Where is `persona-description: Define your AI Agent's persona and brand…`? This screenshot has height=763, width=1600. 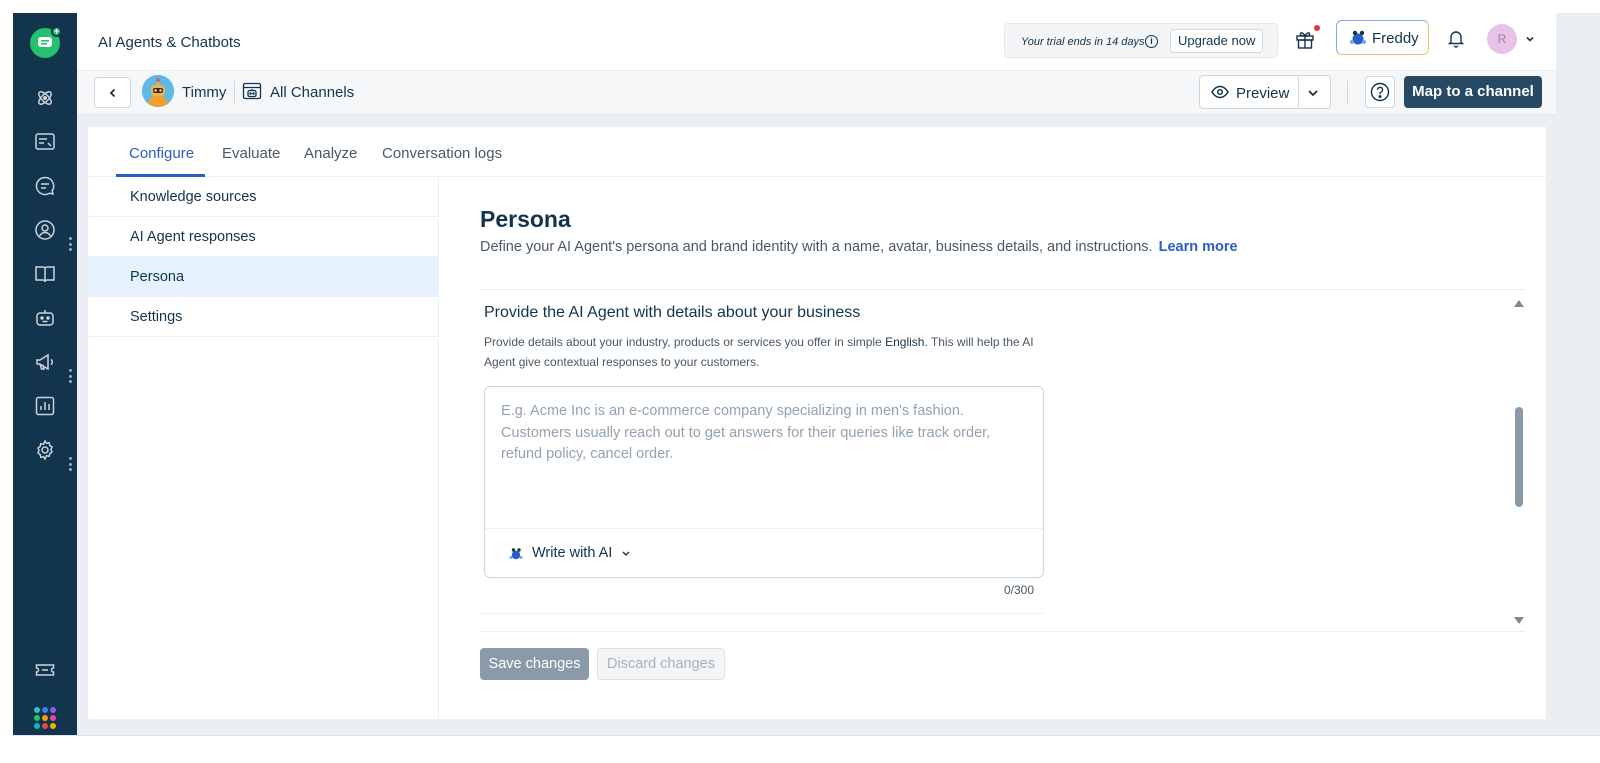
persona-description: Define your AI Agent's persona and brand… is located at coordinates (859, 247).